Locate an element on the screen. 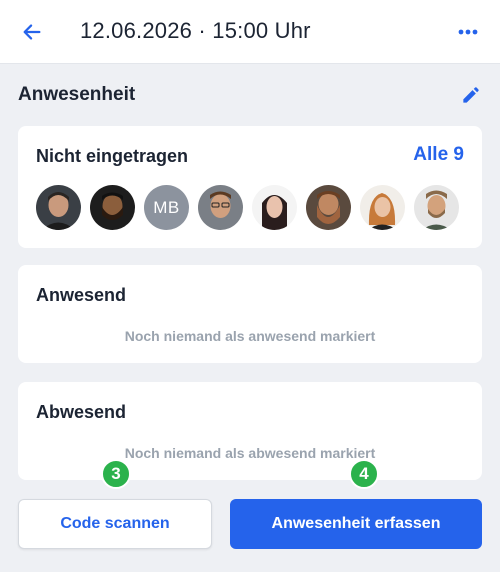 Image resolution: width=500 pixels, height=572 pixels. step-badge: 3 is located at coordinates (116, 474).